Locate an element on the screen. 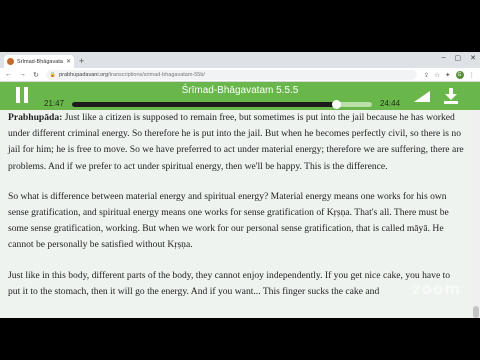 The height and width of the screenshot is (360, 480). lock-icon: 🔒 is located at coordinates (53, 74).